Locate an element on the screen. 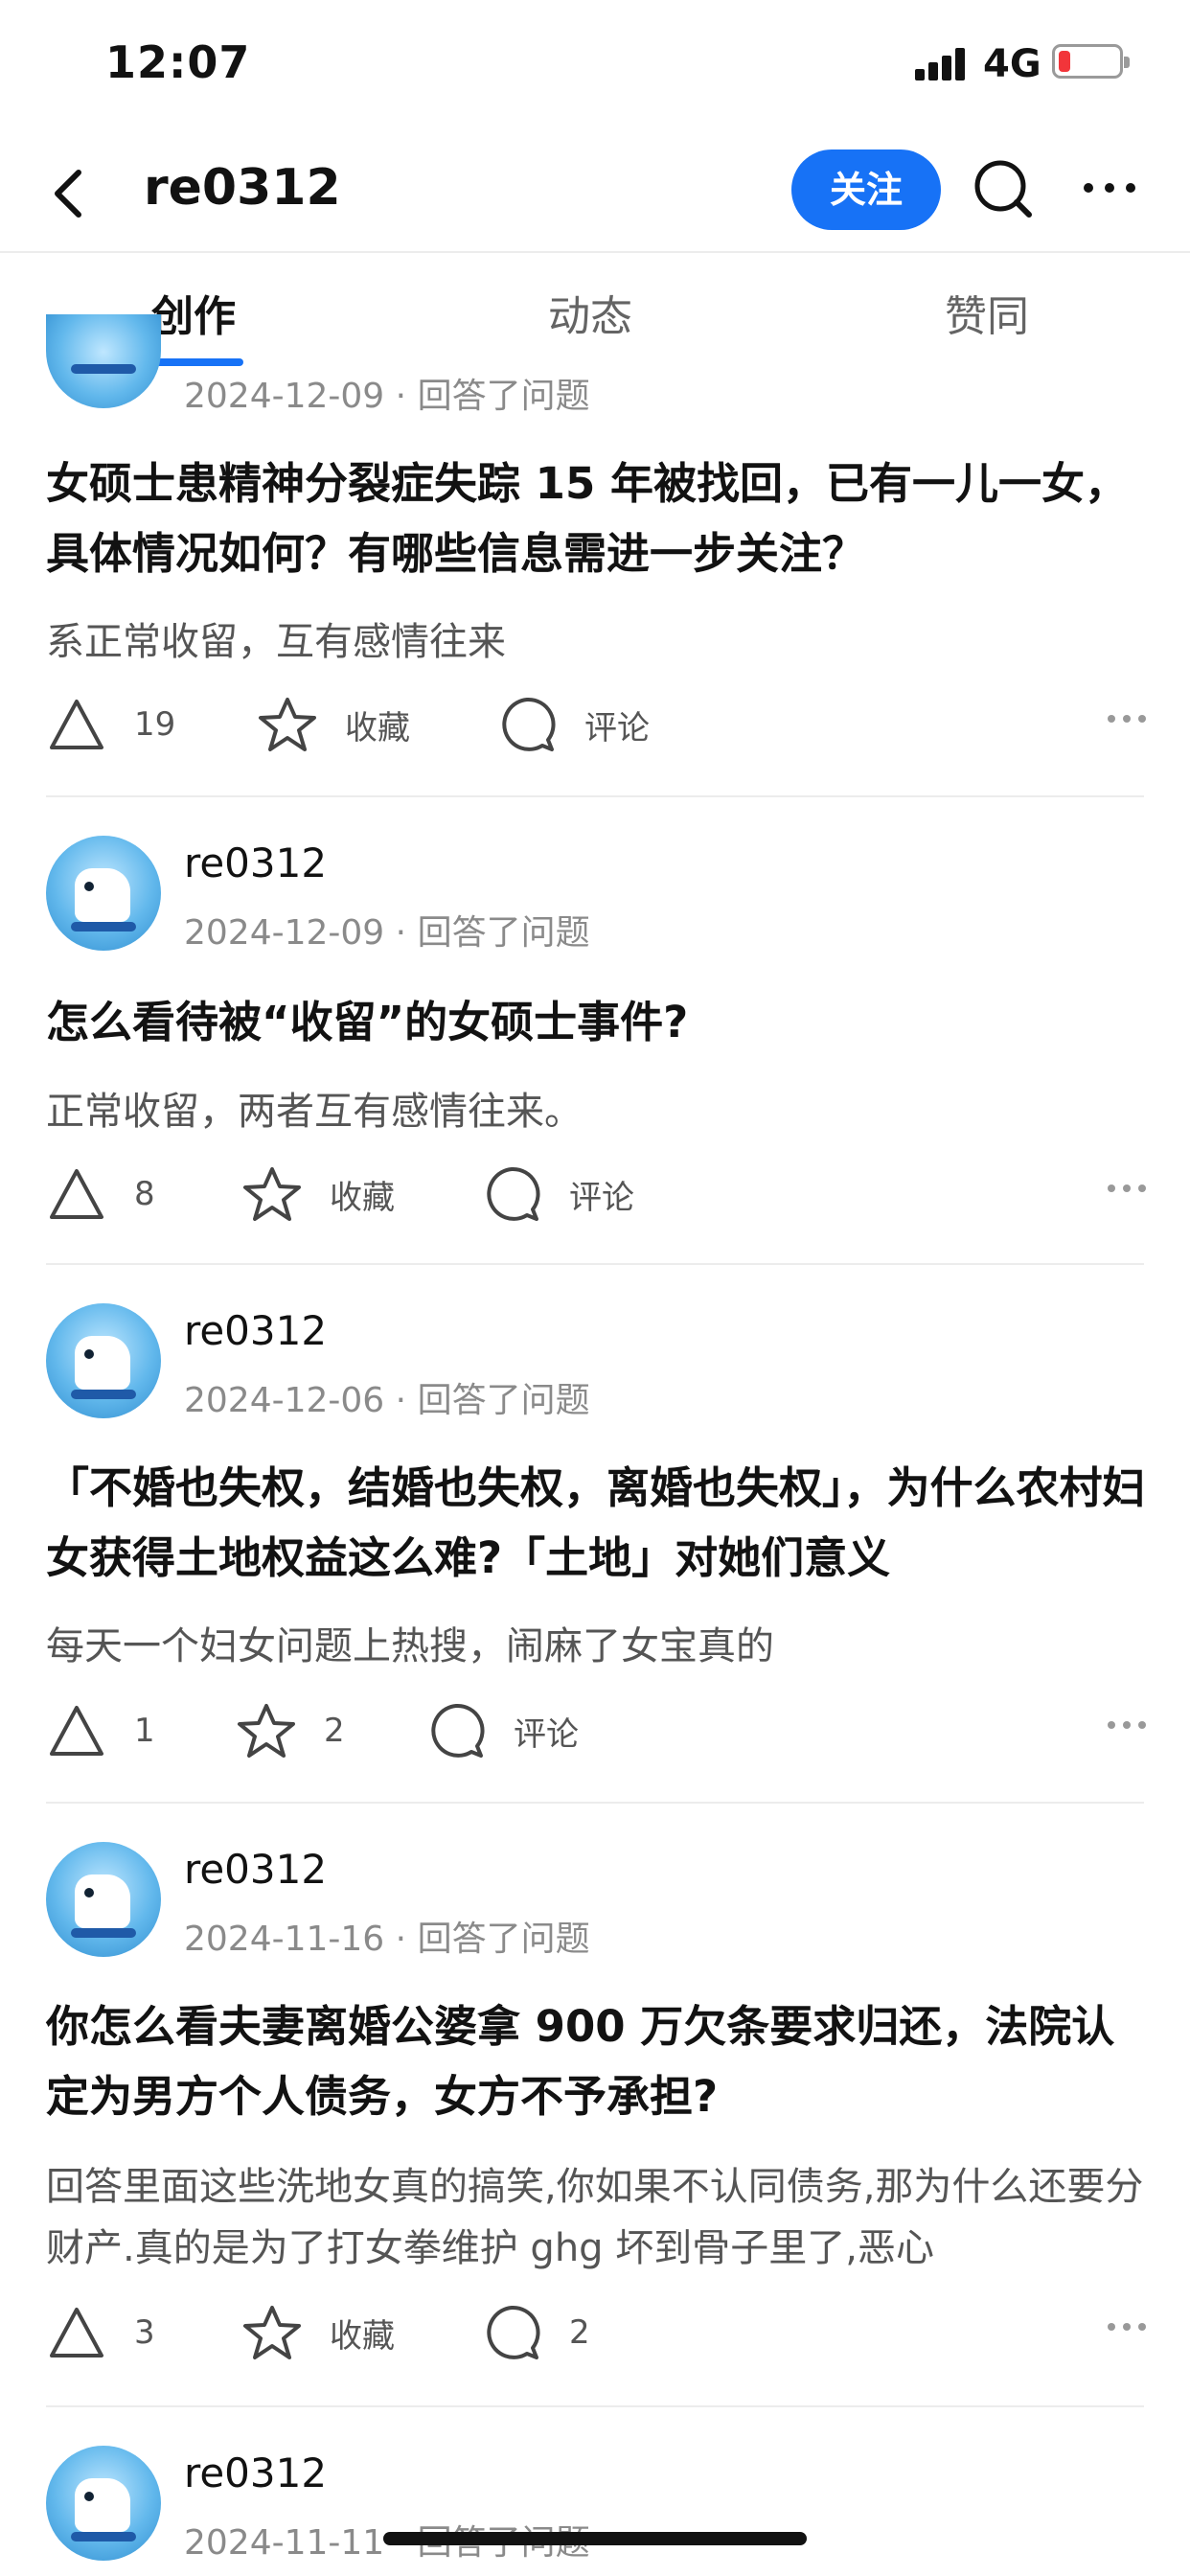 The width and height of the screenshot is (1190, 2576). page-title: re0312 is located at coordinates (243, 188).